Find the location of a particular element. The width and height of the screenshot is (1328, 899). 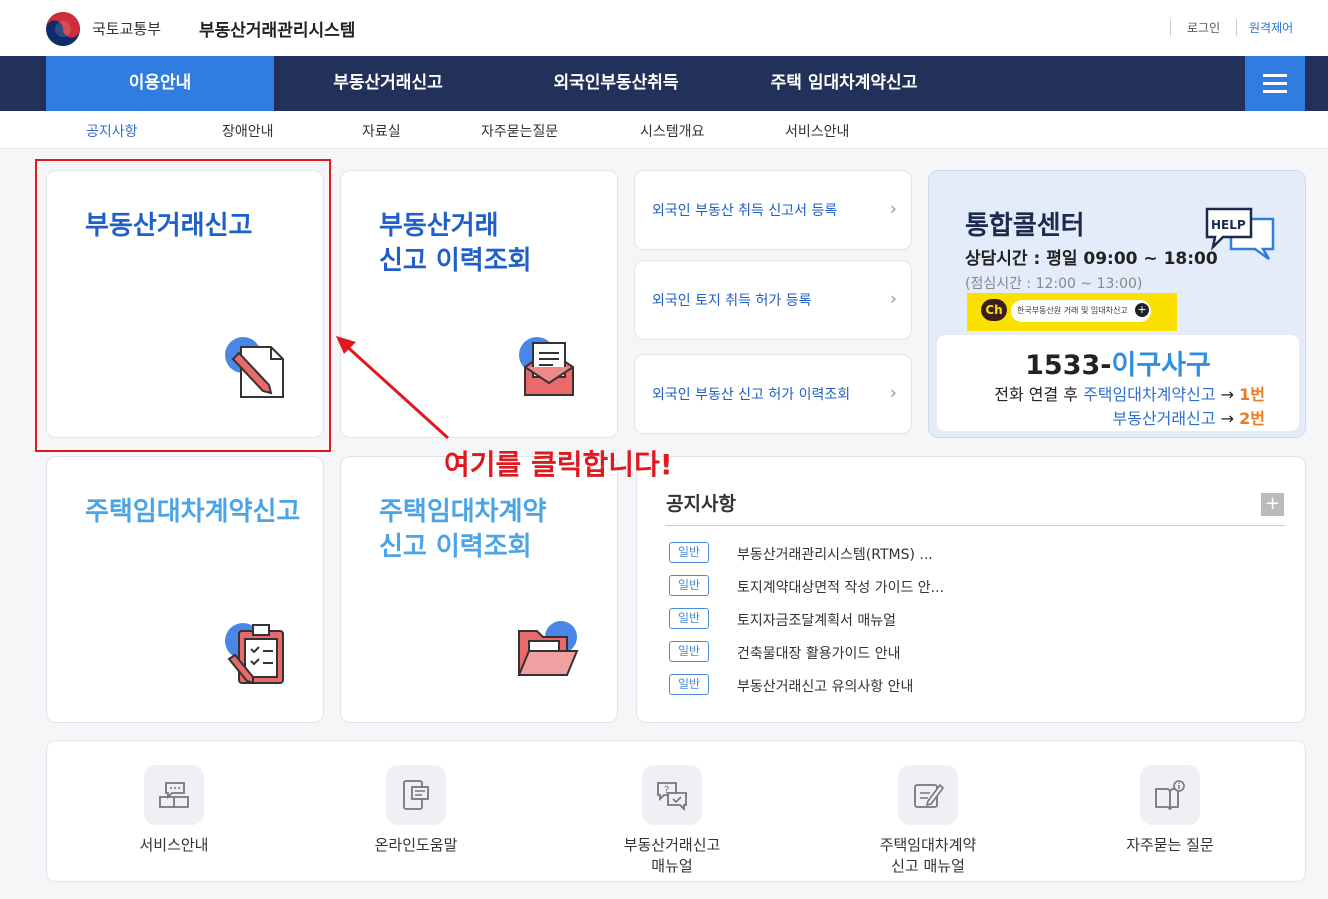

kakao-channel-banner: Ch 한국부동산원 거래 및 임대차신고 + is located at coordinates (1072, 312).